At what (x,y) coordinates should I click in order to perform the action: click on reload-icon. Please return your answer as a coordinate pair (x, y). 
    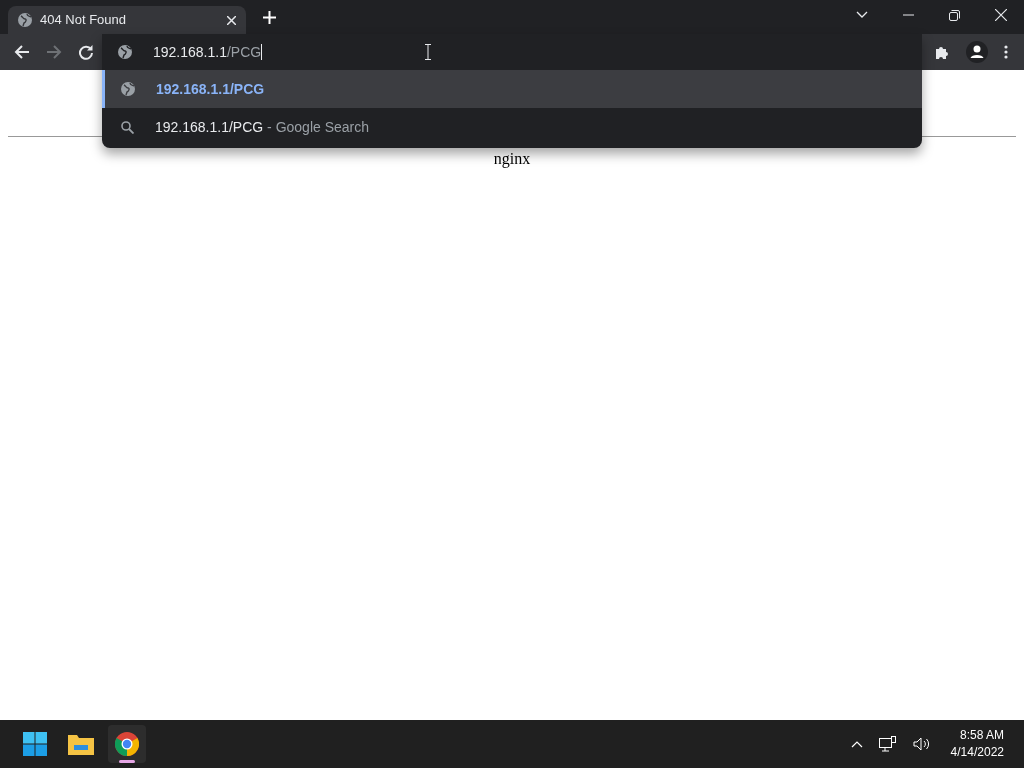
    Looking at the image, I should click on (86, 52).